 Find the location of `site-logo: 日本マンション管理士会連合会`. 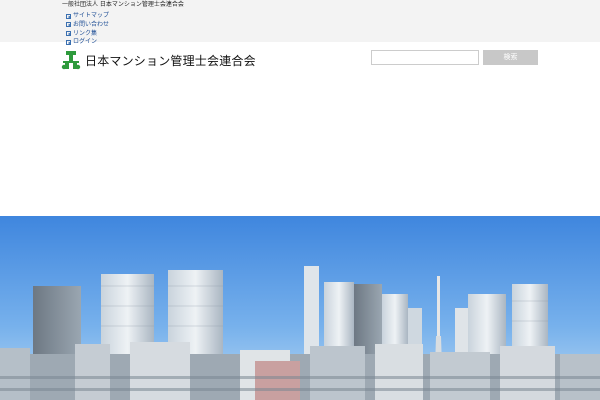

site-logo: 日本マンション管理士会連合会 is located at coordinates (158, 60).